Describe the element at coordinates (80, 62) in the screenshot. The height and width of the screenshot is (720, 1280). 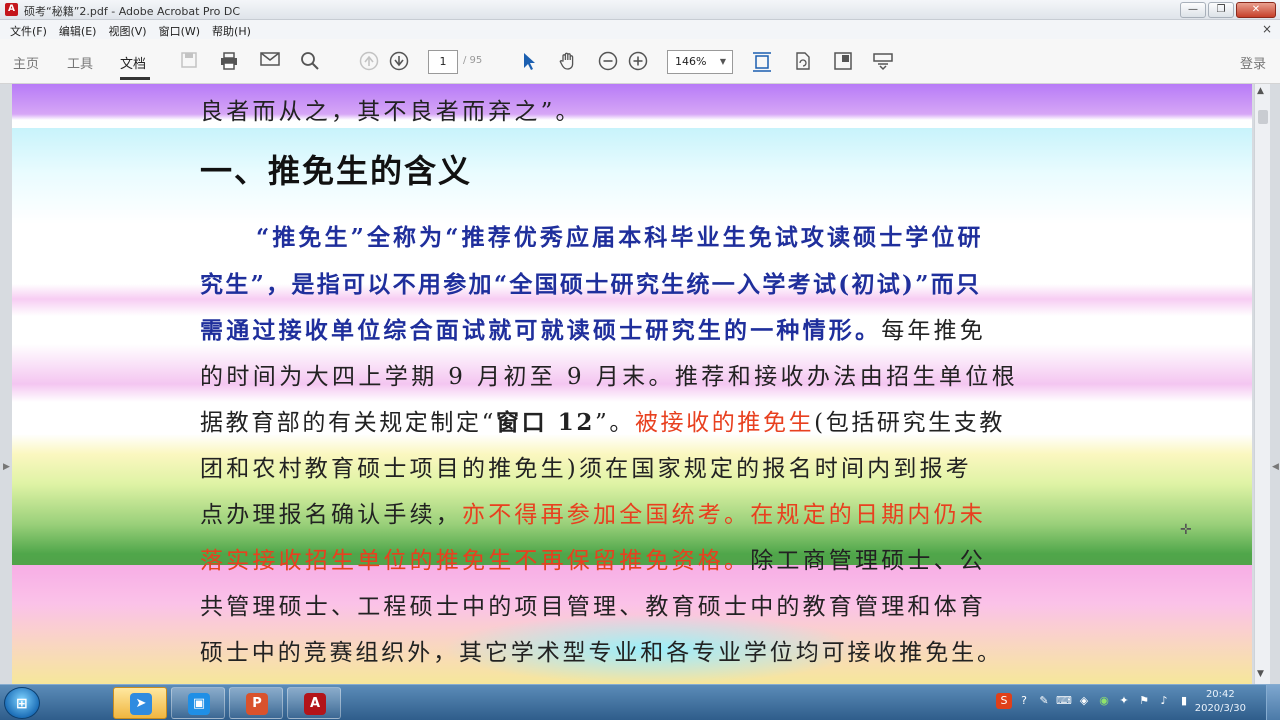
I see `tab-tools: 工具` at that location.